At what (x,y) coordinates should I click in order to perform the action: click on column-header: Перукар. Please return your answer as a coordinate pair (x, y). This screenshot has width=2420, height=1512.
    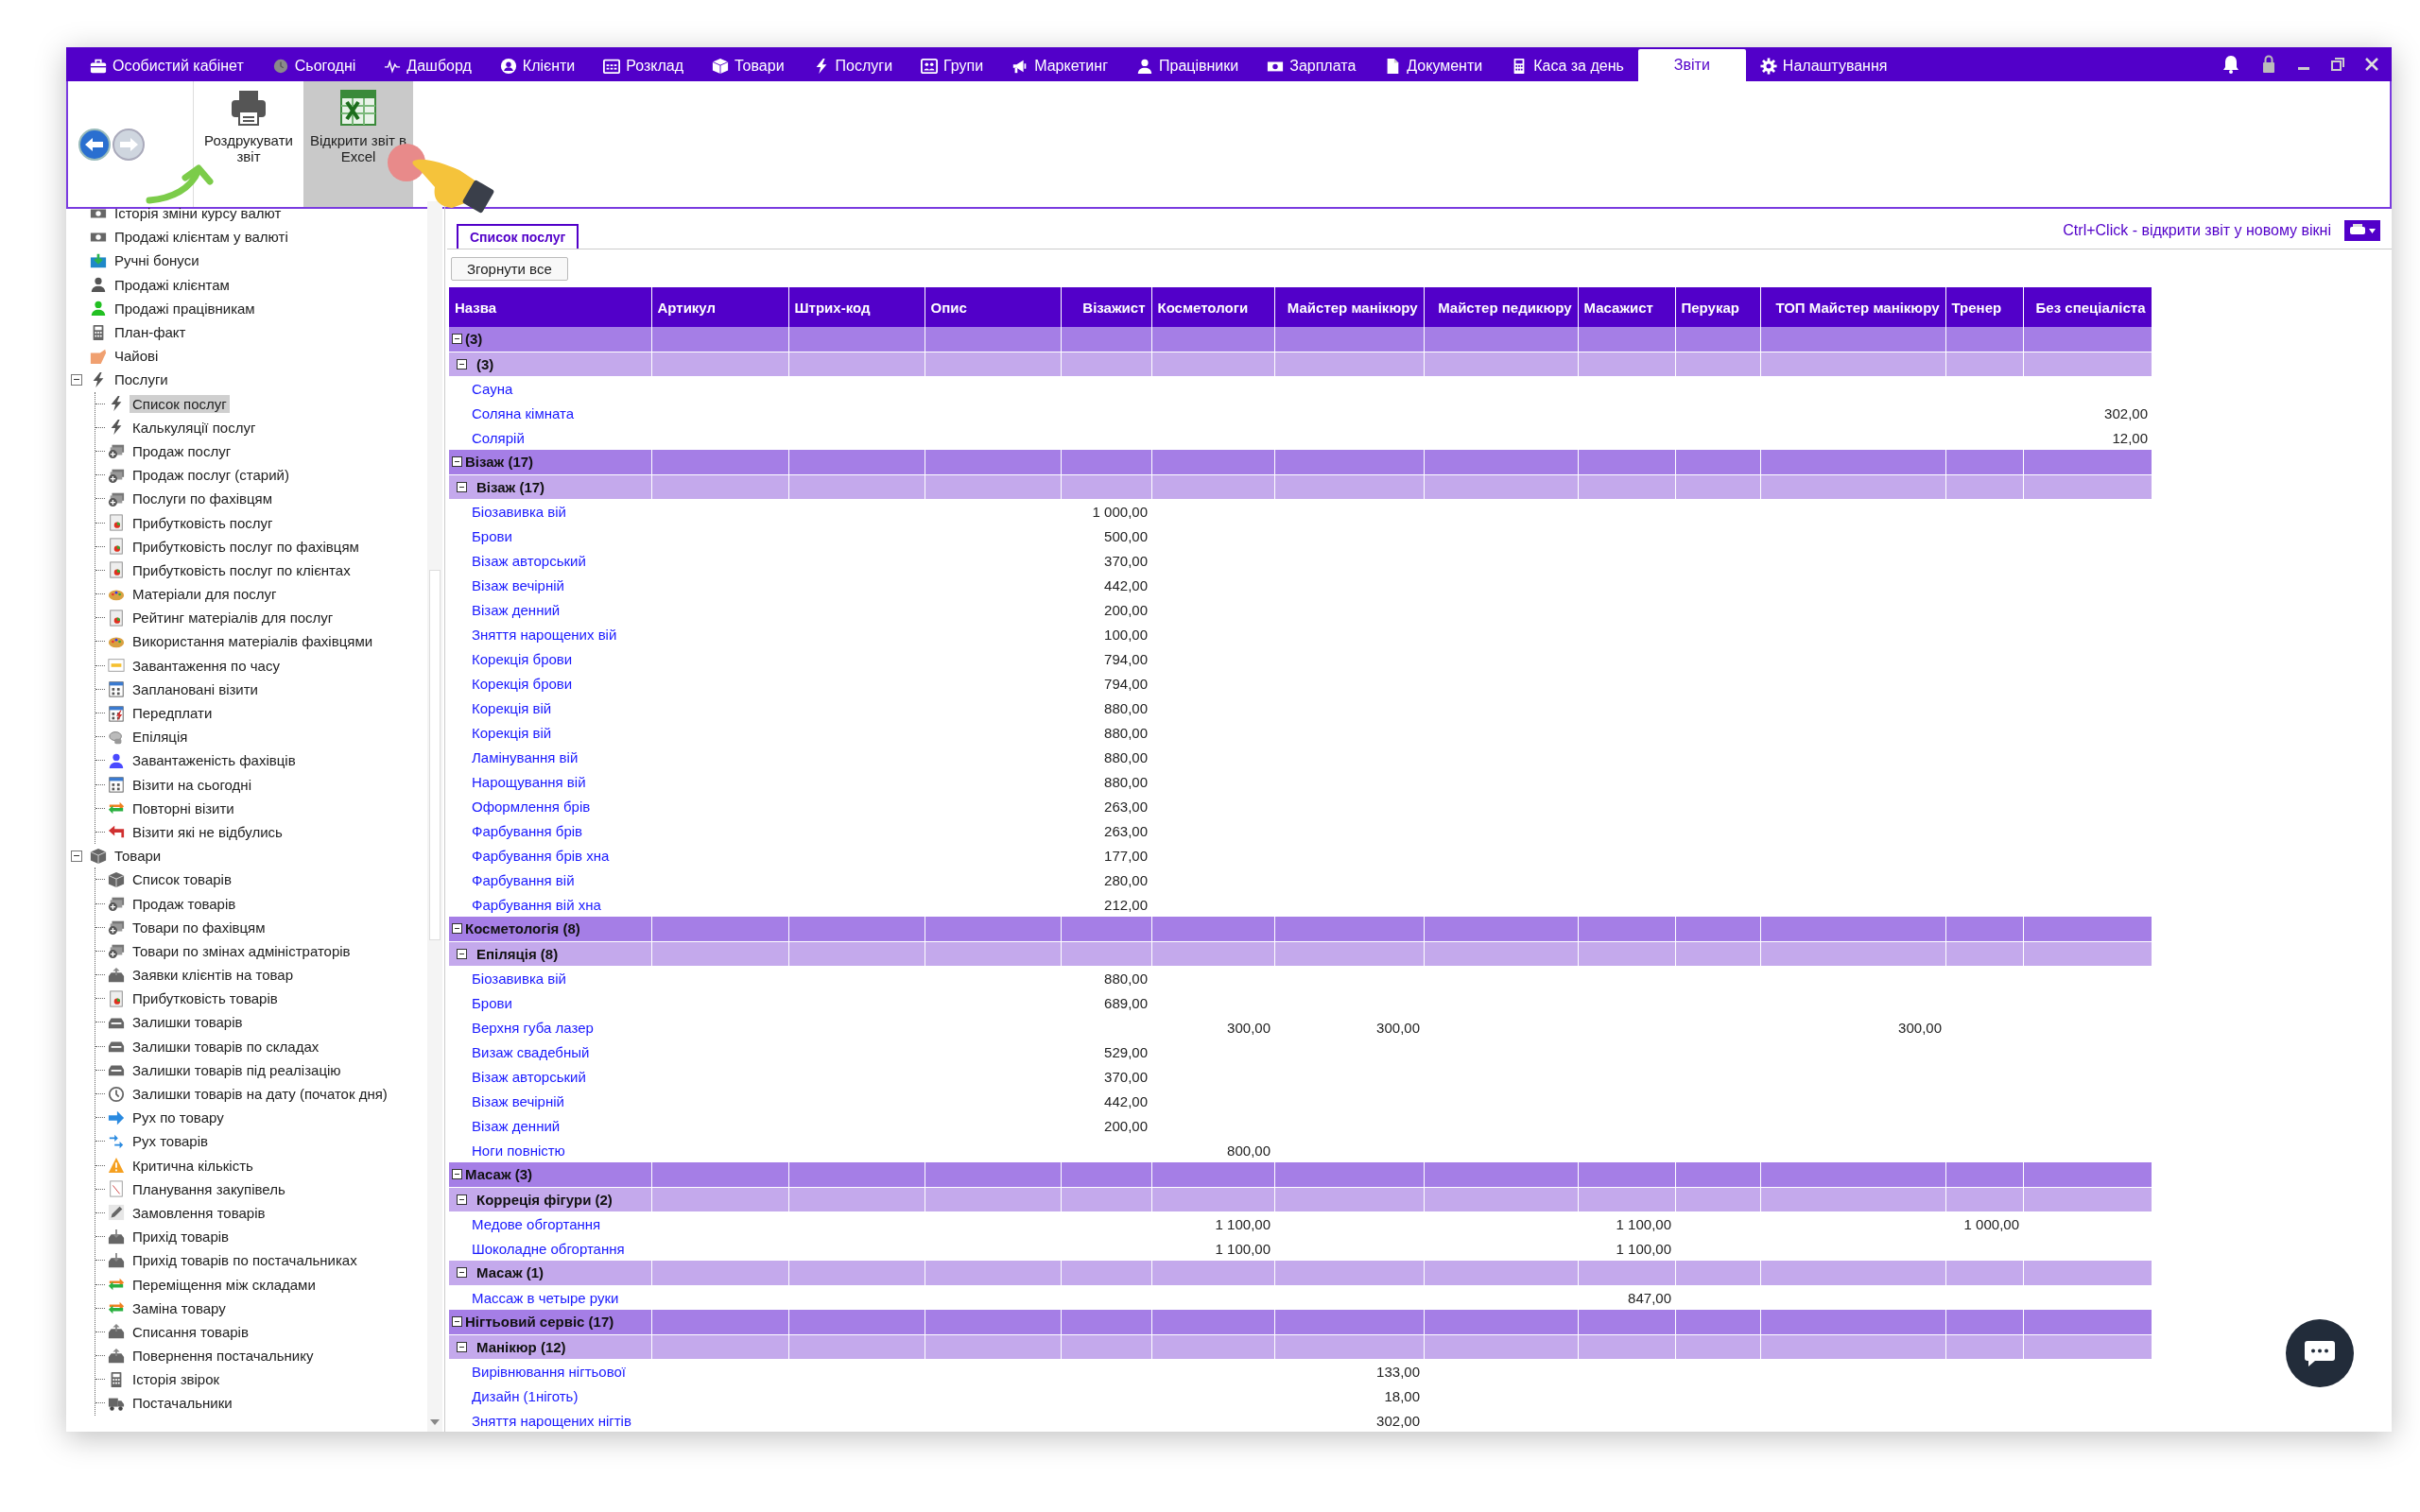
    Looking at the image, I should click on (1710, 307).